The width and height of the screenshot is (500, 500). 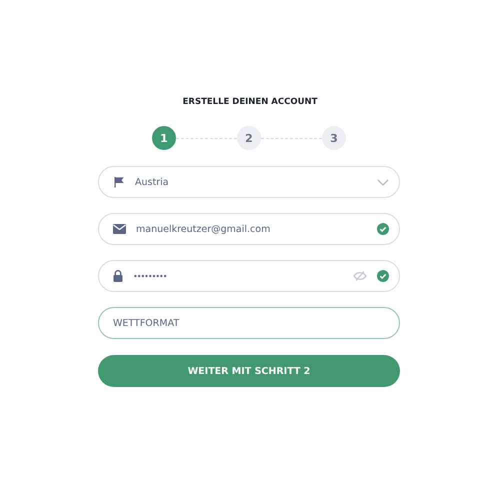 What do you see at coordinates (146, 323) in the screenshot?
I see `placeholder-text: WETTFORMAT` at bounding box center [146, 323].